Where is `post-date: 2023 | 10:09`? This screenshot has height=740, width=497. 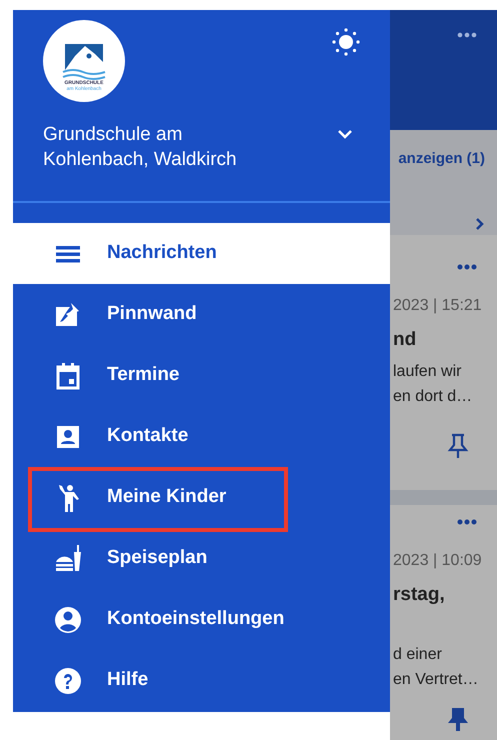 post-date: 2023 | 10:09 is located at coordinates (438, 561).